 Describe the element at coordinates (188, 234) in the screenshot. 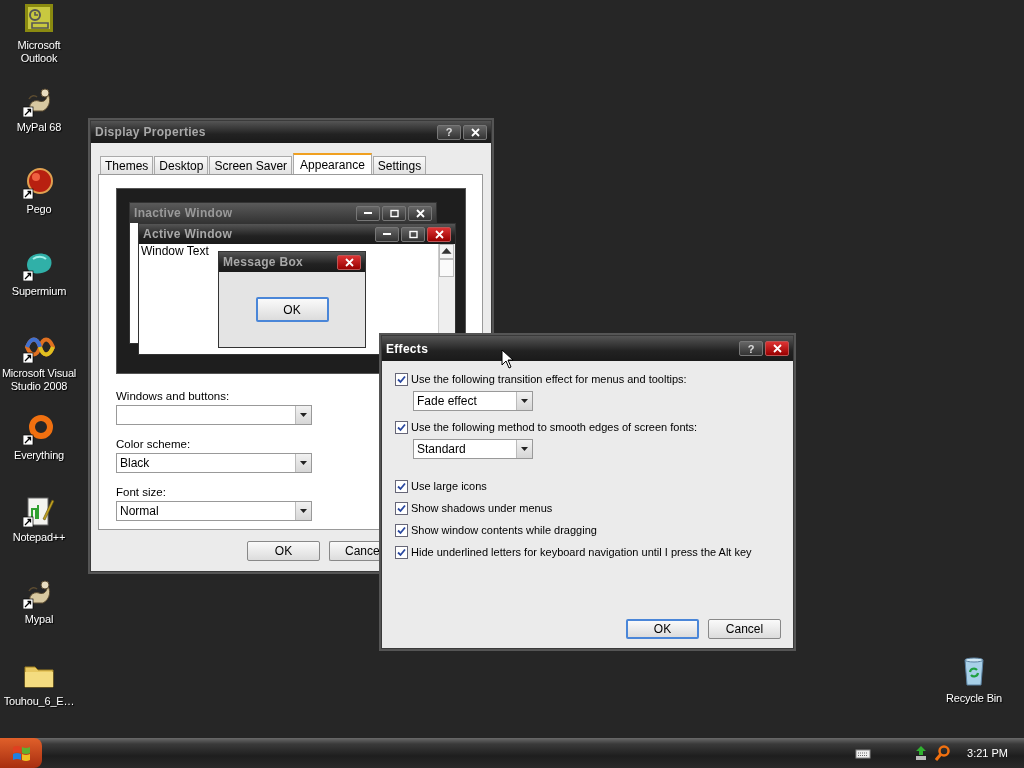

I see `window-title: Active Window` at that location.